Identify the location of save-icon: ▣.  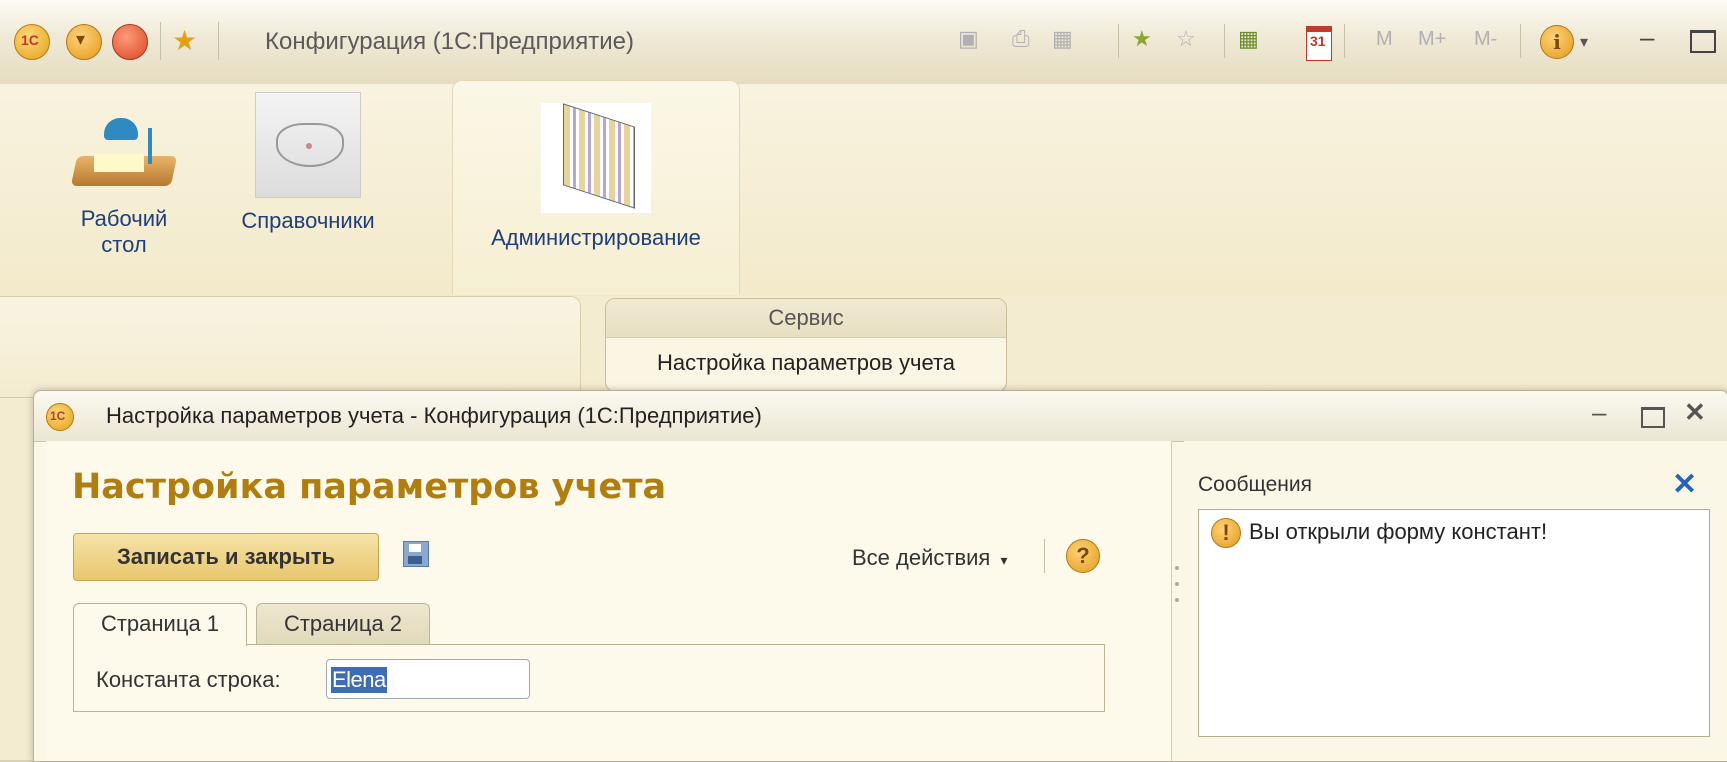
(968, 39).